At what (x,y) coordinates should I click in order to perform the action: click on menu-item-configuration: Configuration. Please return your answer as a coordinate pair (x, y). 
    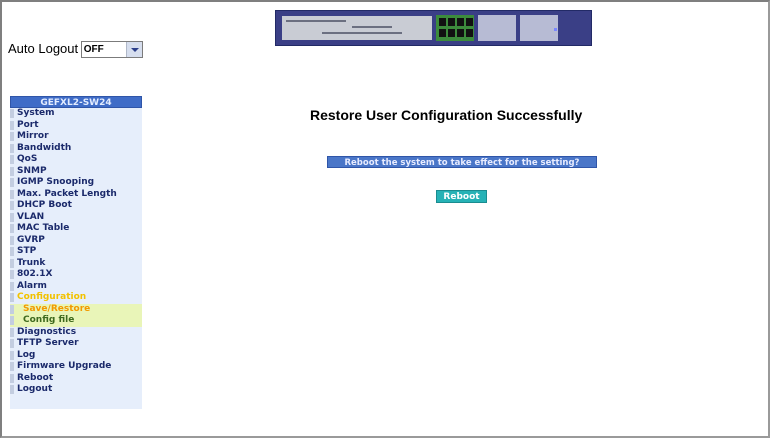
    Looking at the image, I should click on (76, 298).